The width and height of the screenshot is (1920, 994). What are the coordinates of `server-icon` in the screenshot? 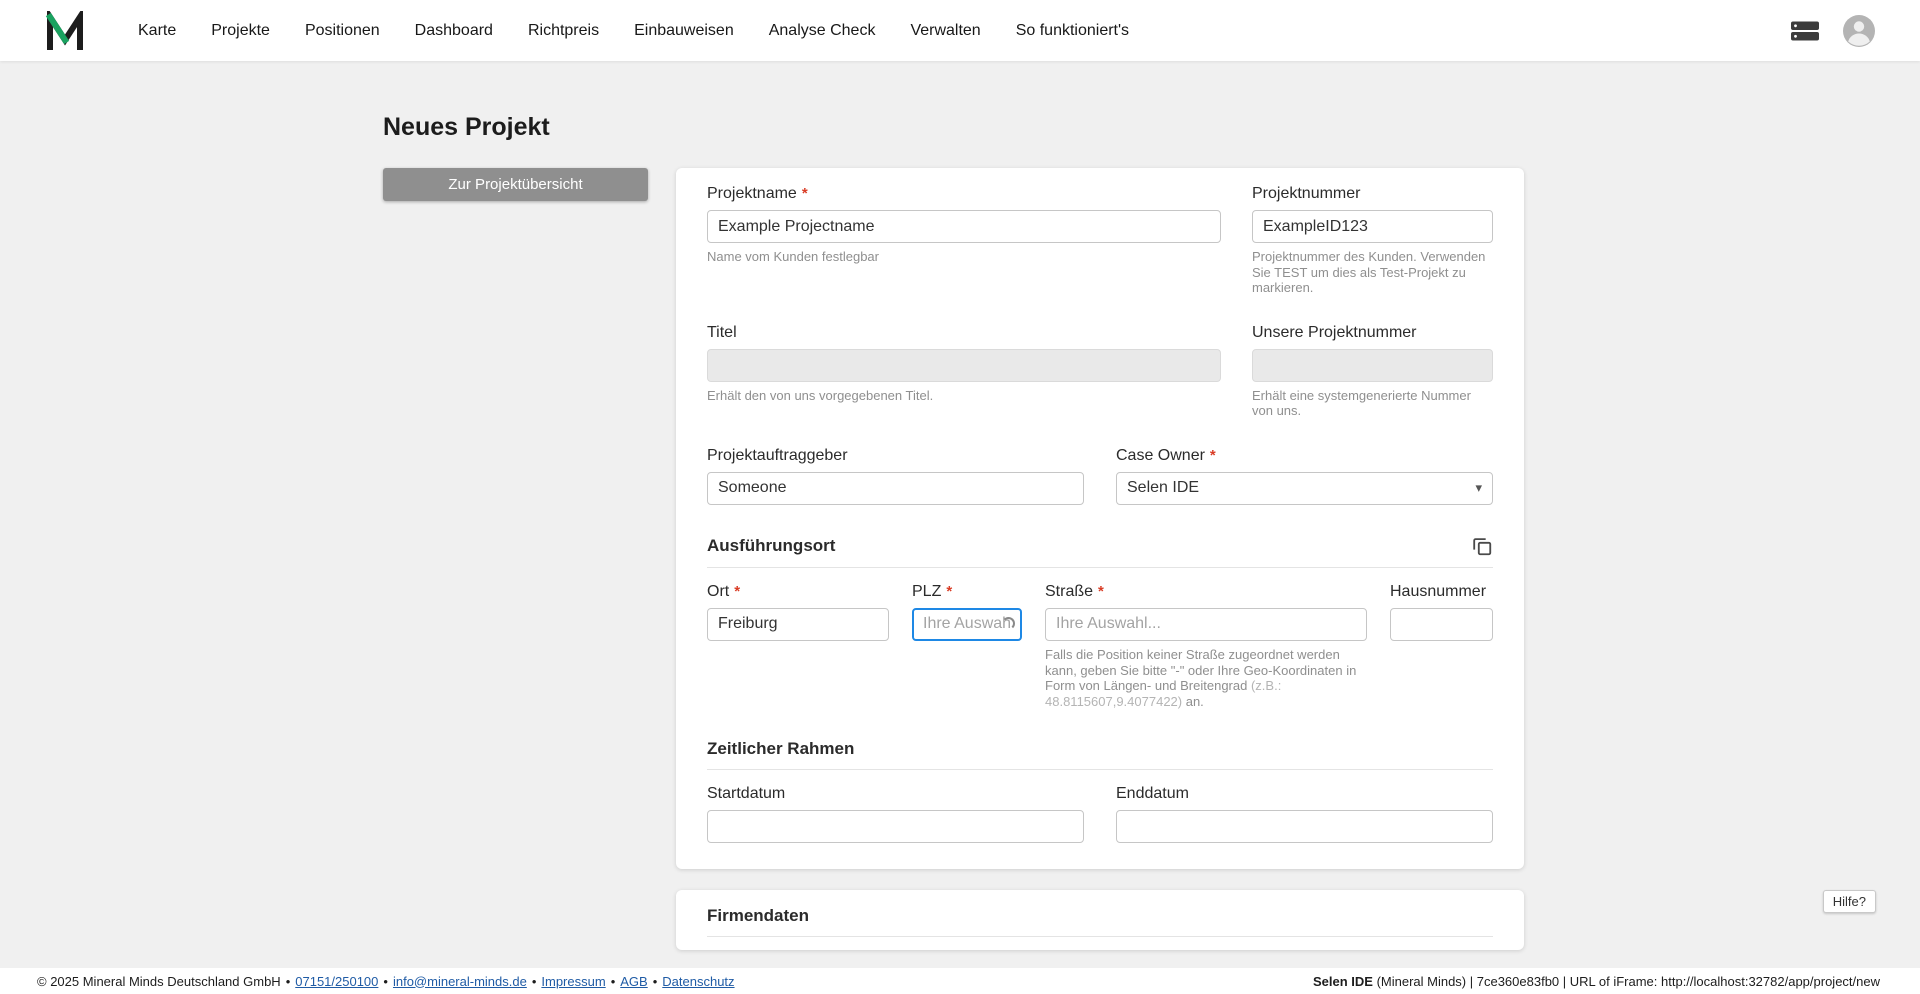 It's located at (1805, 31).